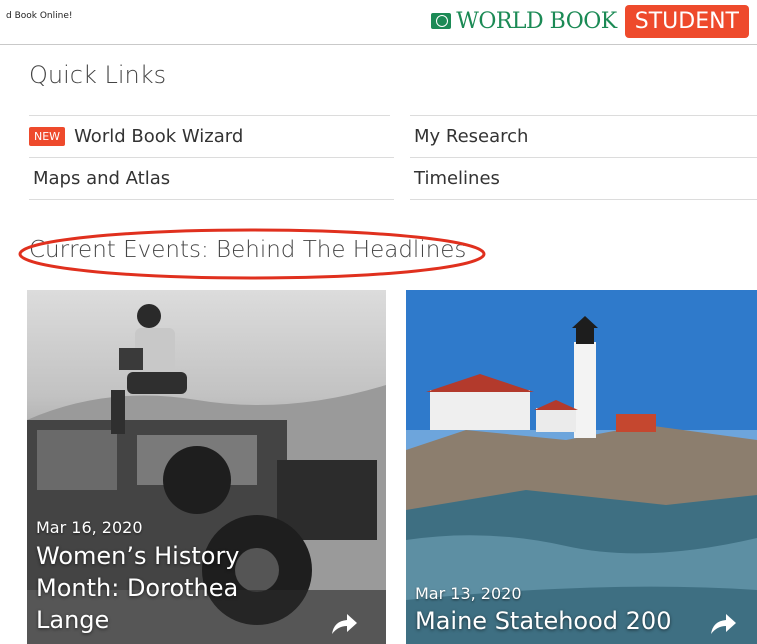 This screenshot has height=644, width=757. What do you see at coordinates (457, 178) in the screenshot?
I see `quick-link-label: Timelines` at bounding box center [457, 178].